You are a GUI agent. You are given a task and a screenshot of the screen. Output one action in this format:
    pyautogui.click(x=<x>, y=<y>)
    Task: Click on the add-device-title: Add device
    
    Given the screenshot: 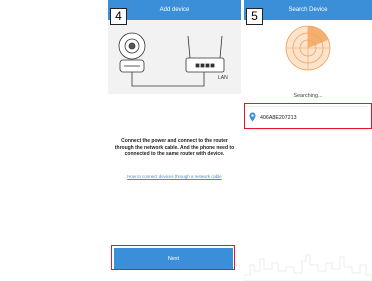 What is the action you would take?
    pyautogui.click(x=174, y=10)
    